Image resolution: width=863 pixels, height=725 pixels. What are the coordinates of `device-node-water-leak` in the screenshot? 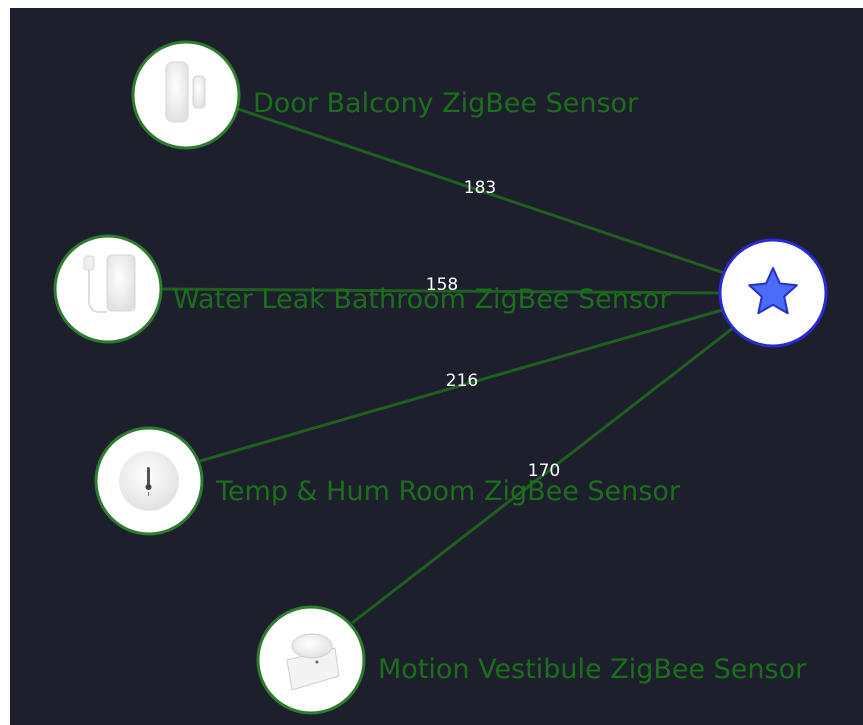 It's located at (108, 289).